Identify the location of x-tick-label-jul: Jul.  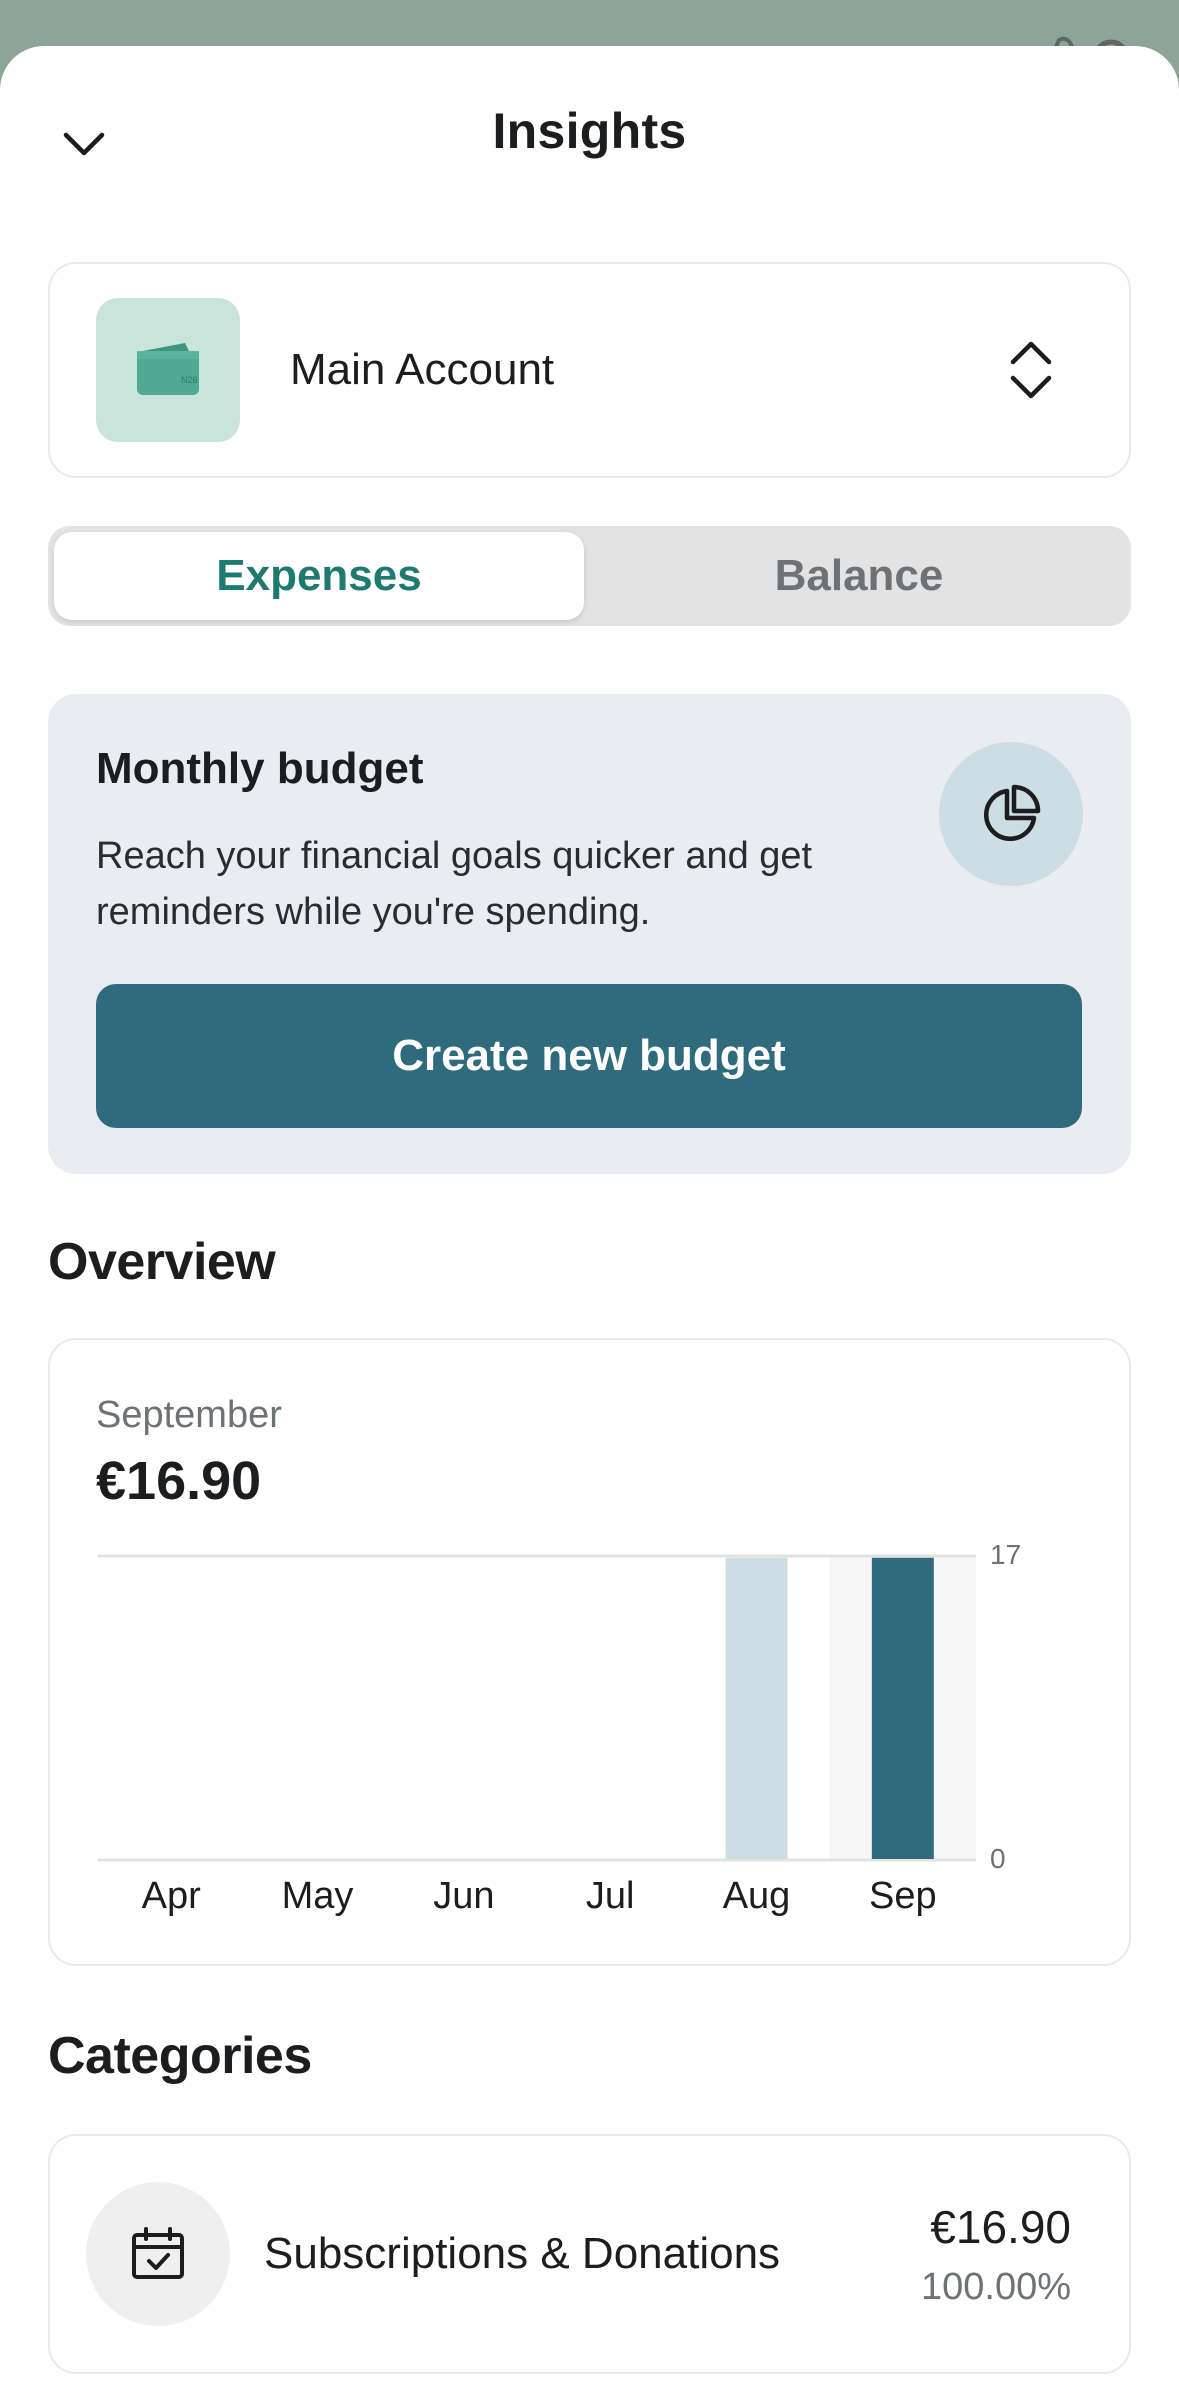
(610, 1896).